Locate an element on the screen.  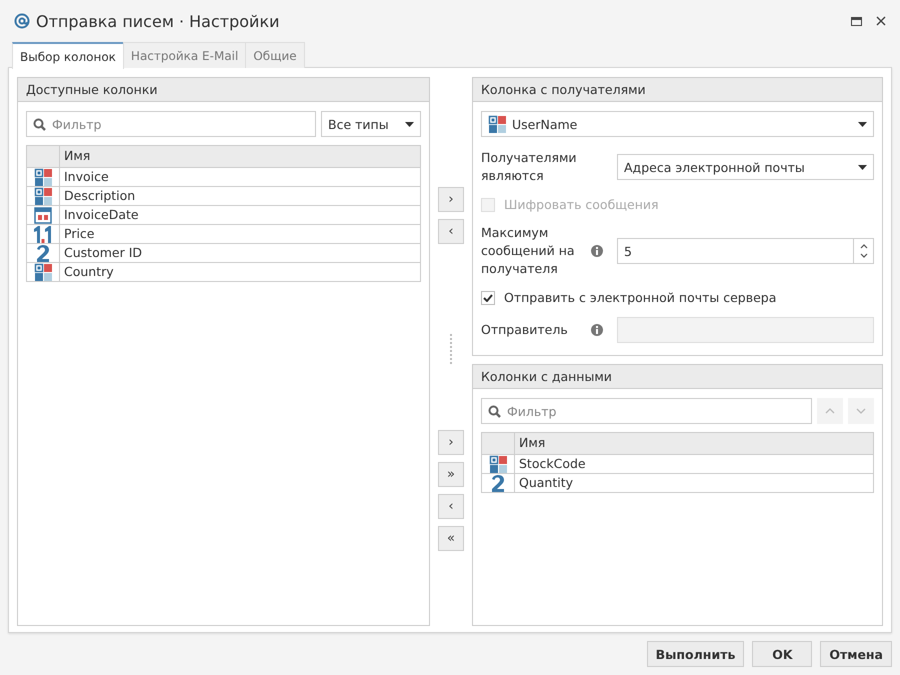
dialog-button: Выполнить is located at coordinates (695, 654).